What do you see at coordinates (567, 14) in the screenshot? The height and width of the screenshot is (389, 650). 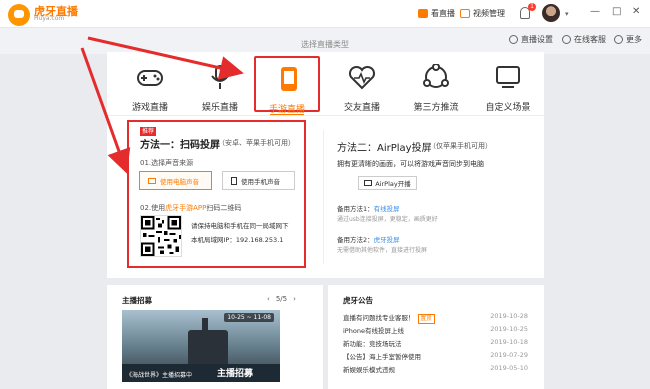 I see `chevron-down-icon: ▾` at bounding box center [567, 14].